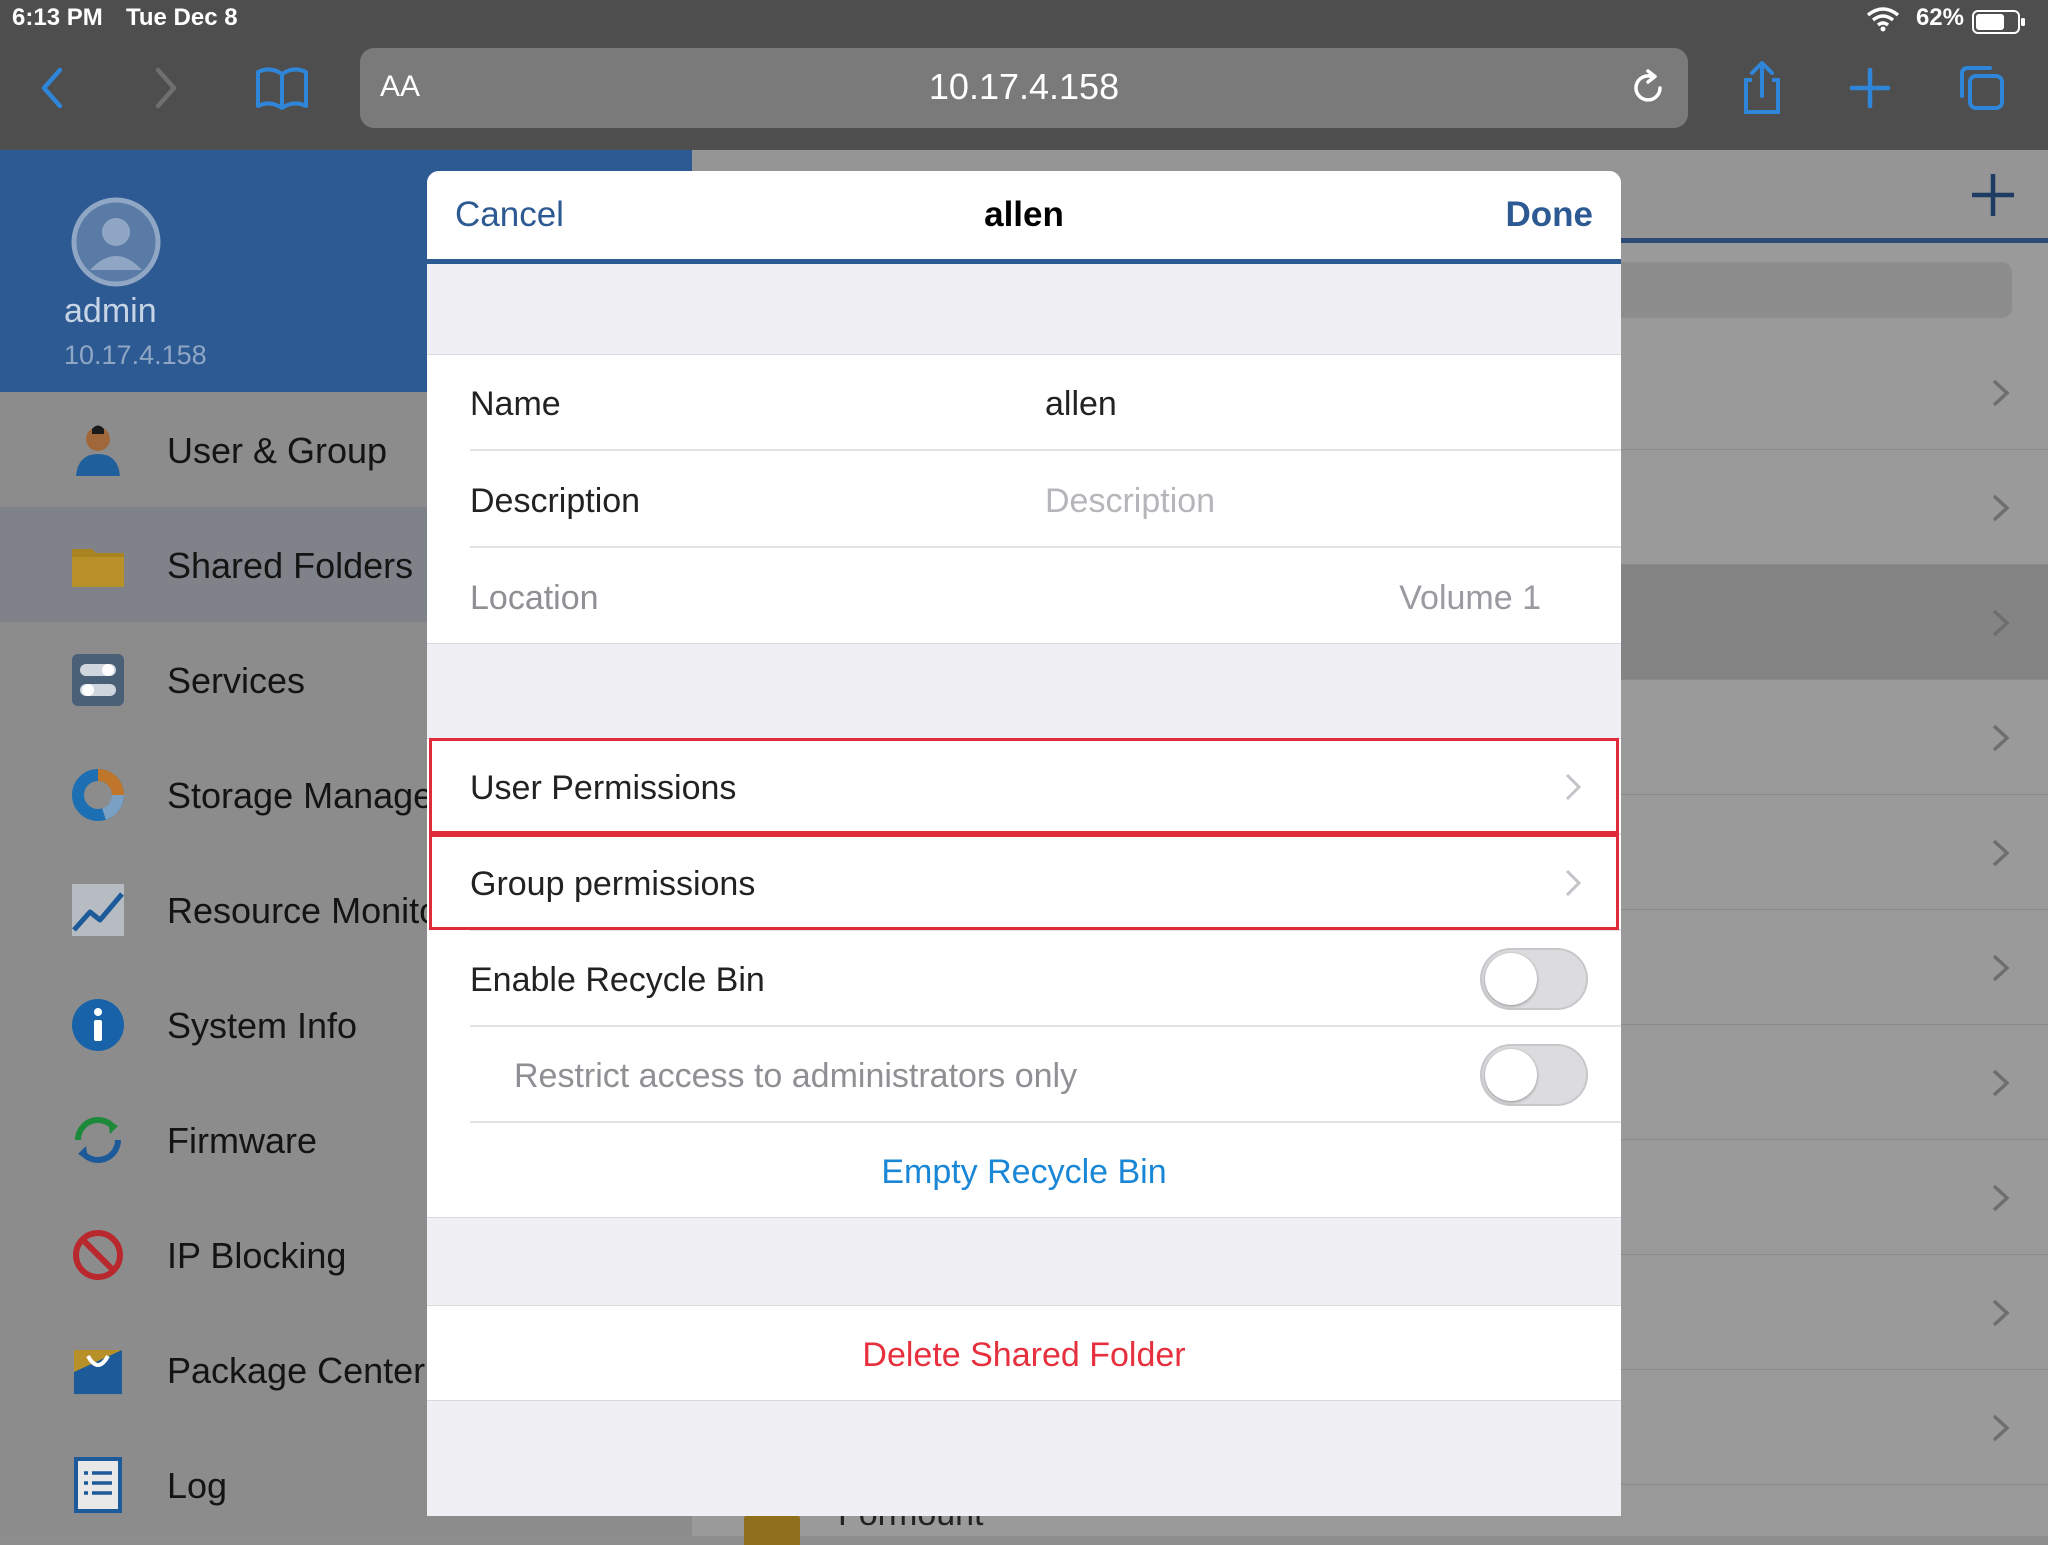 The width and height of the screenshot is (2048, 1545). What do you see at coordinates (1081, 404) in the screenshot?
I see `name-value: allen` at bounding box center [1081, 404].